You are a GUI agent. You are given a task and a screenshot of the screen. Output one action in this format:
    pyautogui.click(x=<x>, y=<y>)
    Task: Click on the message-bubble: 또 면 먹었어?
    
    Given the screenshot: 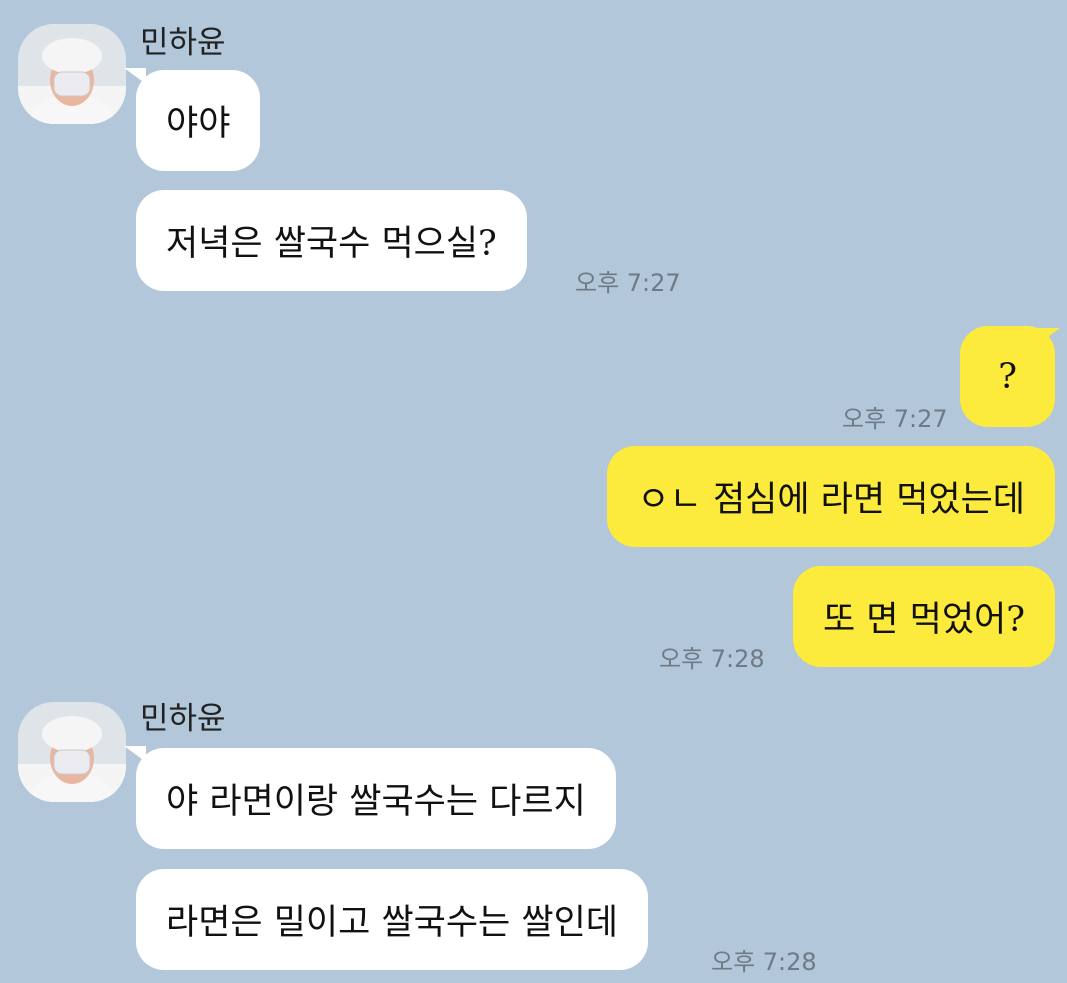 What is the action you would take?
    pyautogui.click(x=923, y=616)
    